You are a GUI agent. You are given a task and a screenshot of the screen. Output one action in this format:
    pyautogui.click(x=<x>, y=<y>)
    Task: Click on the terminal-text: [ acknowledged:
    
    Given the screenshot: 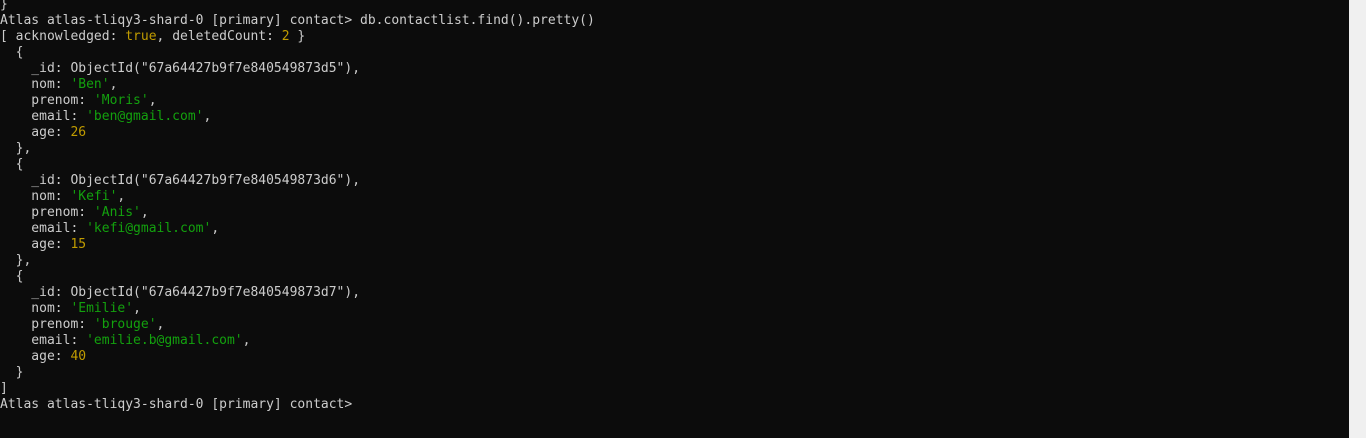 What is the action you would take?
    pyautogui.click(x=63, y=36)
    